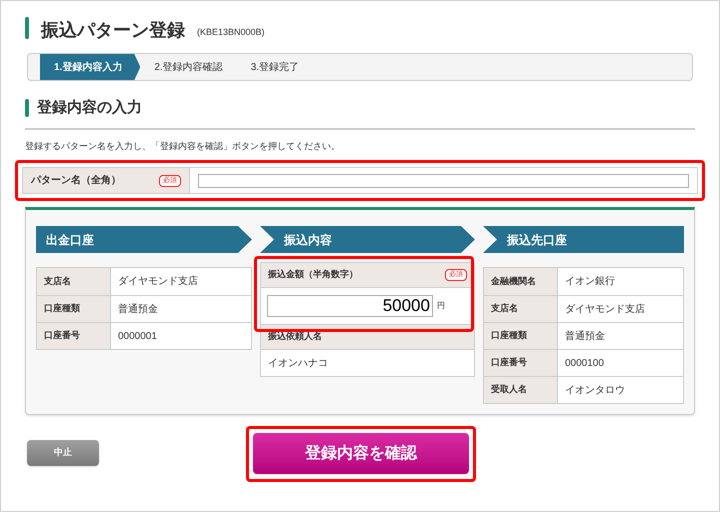 The image size is (720, 512). Describe the element at coordinates (183, 146) in the screenshot. I see `instruction-text: 登録するパターン名を入力し、「登録内容を確認」ボタンを押してください。` at that location.